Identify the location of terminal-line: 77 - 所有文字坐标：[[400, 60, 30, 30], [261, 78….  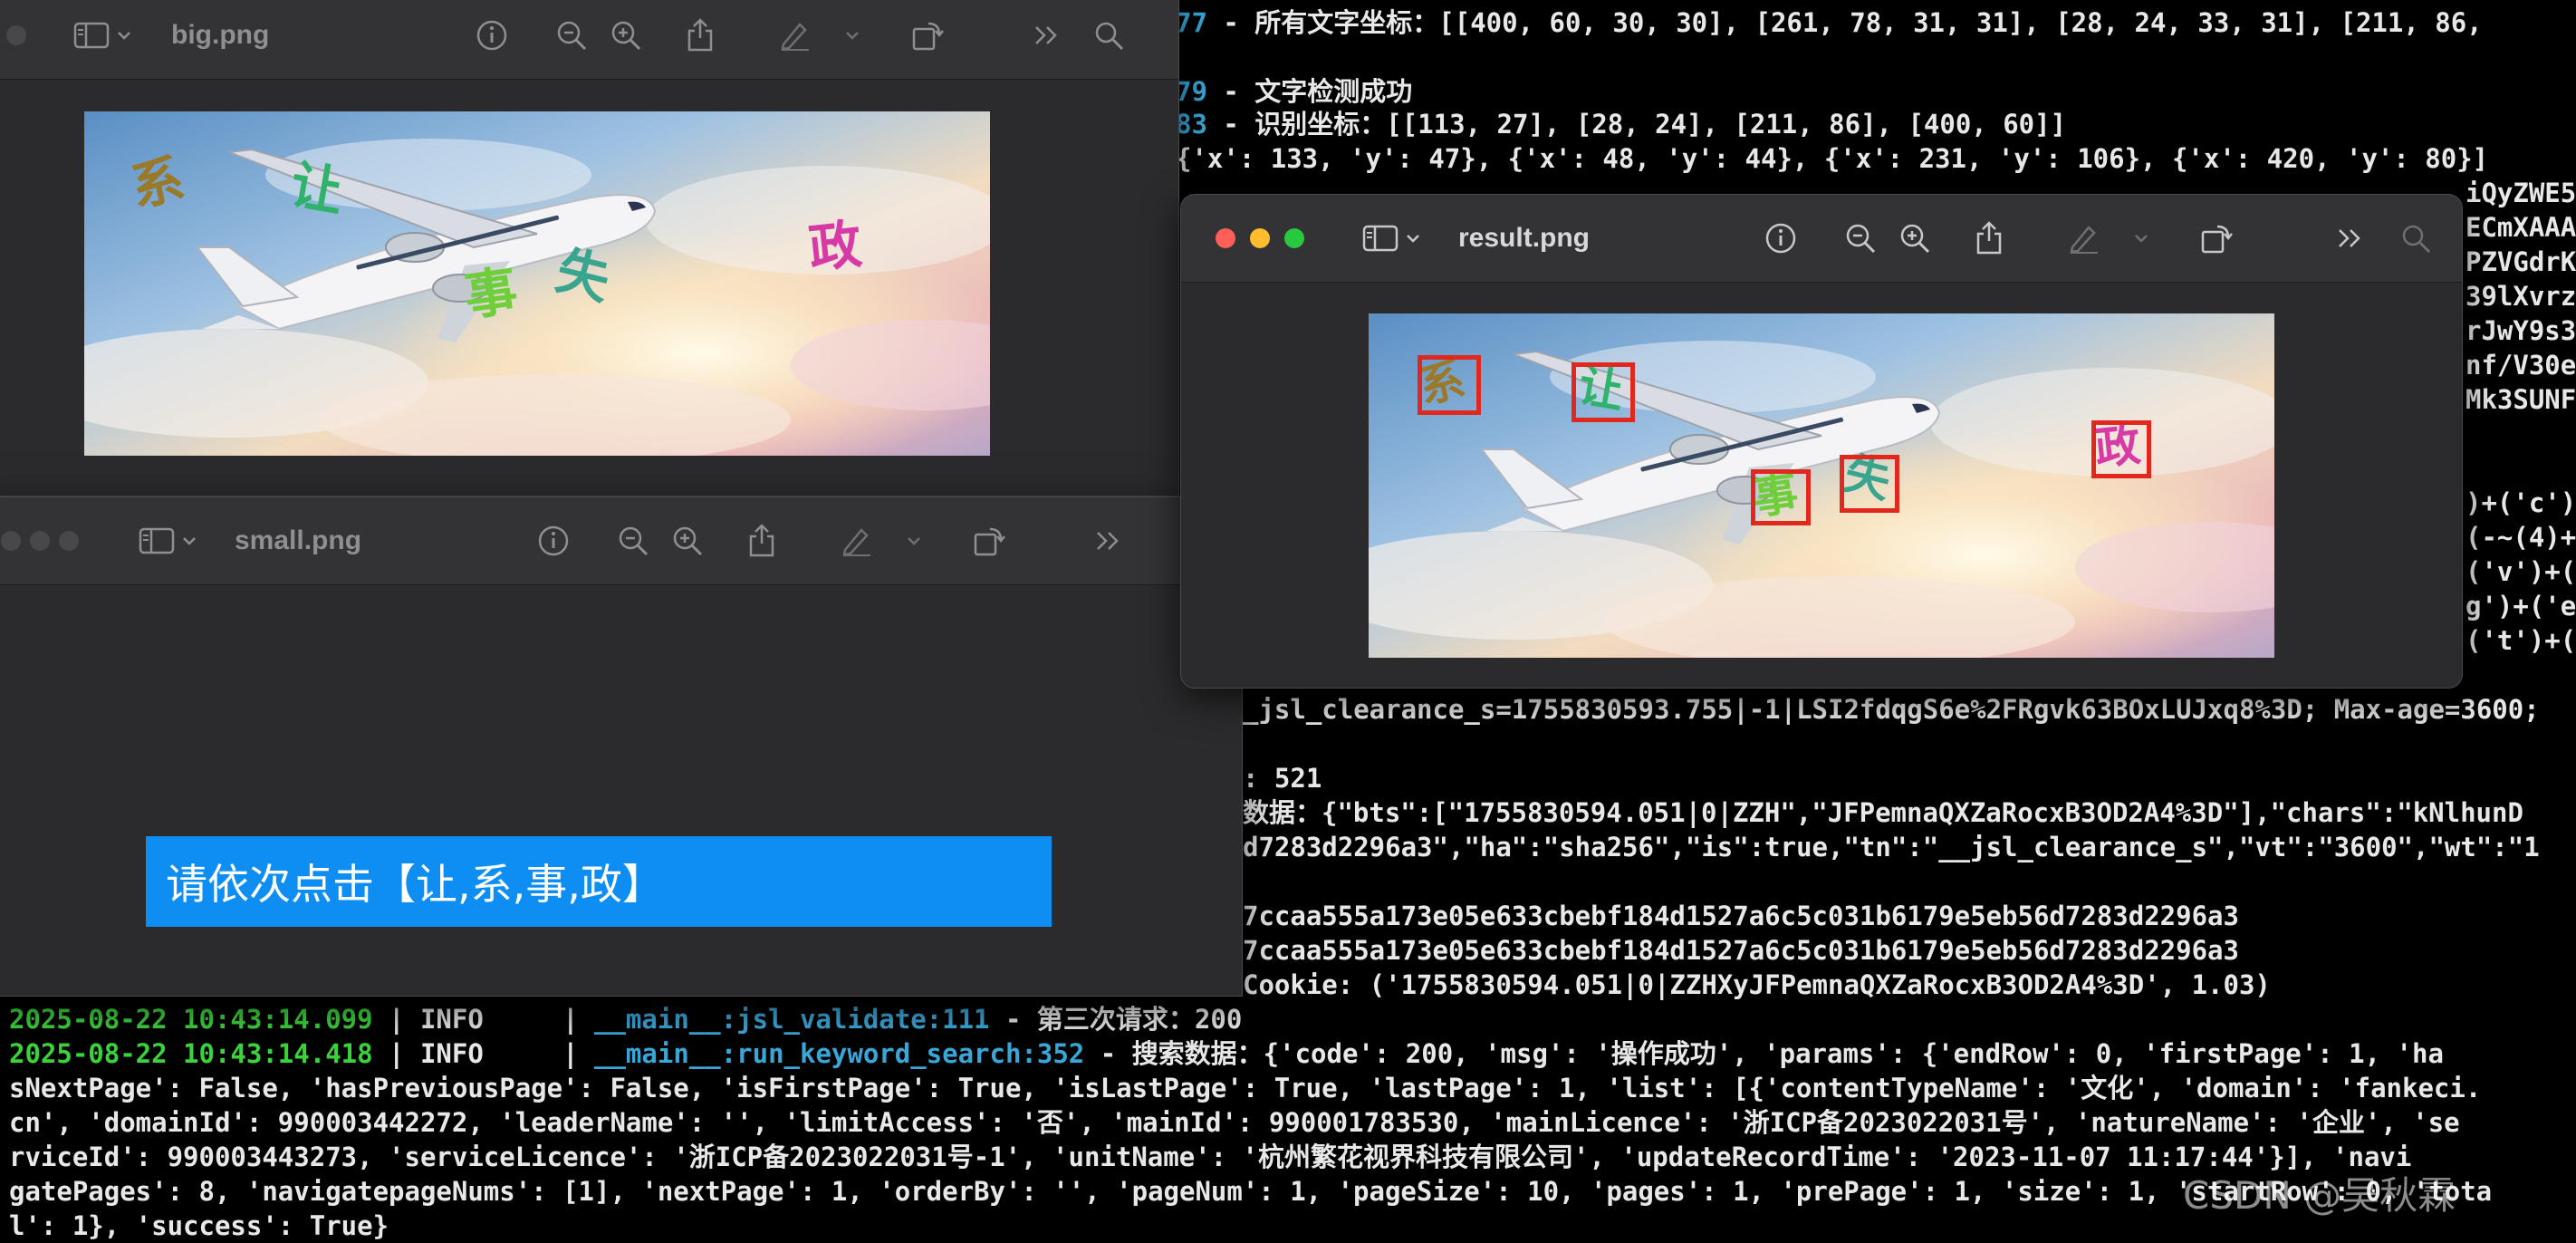
(1829, 22).